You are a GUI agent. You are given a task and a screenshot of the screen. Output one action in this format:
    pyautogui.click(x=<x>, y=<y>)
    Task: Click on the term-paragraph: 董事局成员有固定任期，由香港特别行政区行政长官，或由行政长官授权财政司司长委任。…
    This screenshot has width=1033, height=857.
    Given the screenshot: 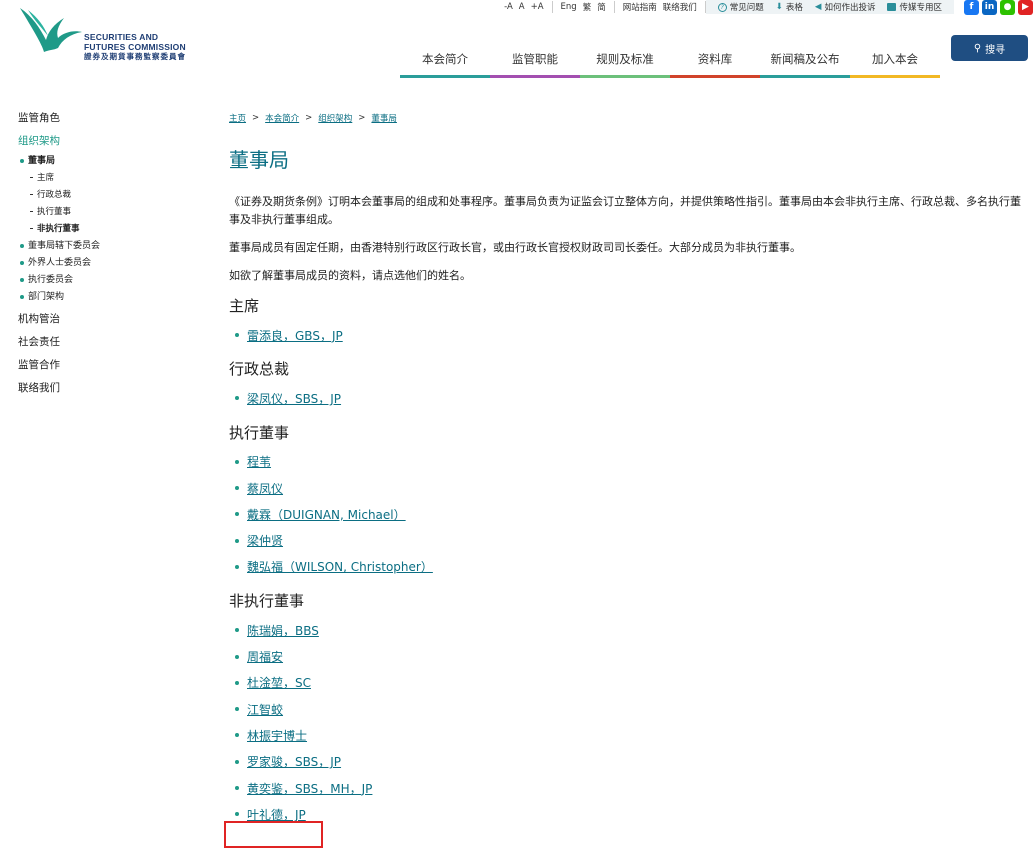 What is the action you would take?
    pyautogui.click(x=515, y=247)
    